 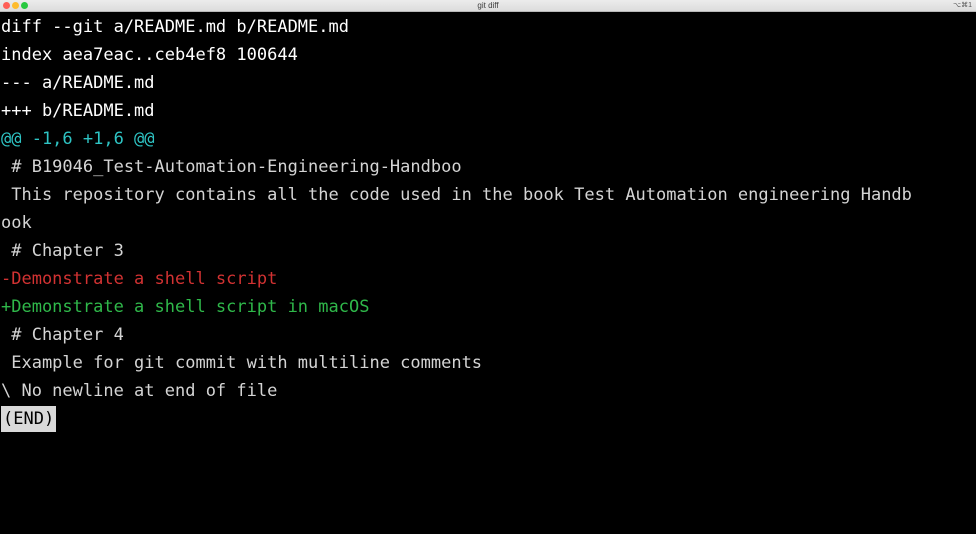 What do you see at coordinates (29, 419) in the screenshot?
I see `pager-end-prompt: (END)` at bounding box center [29, 419].